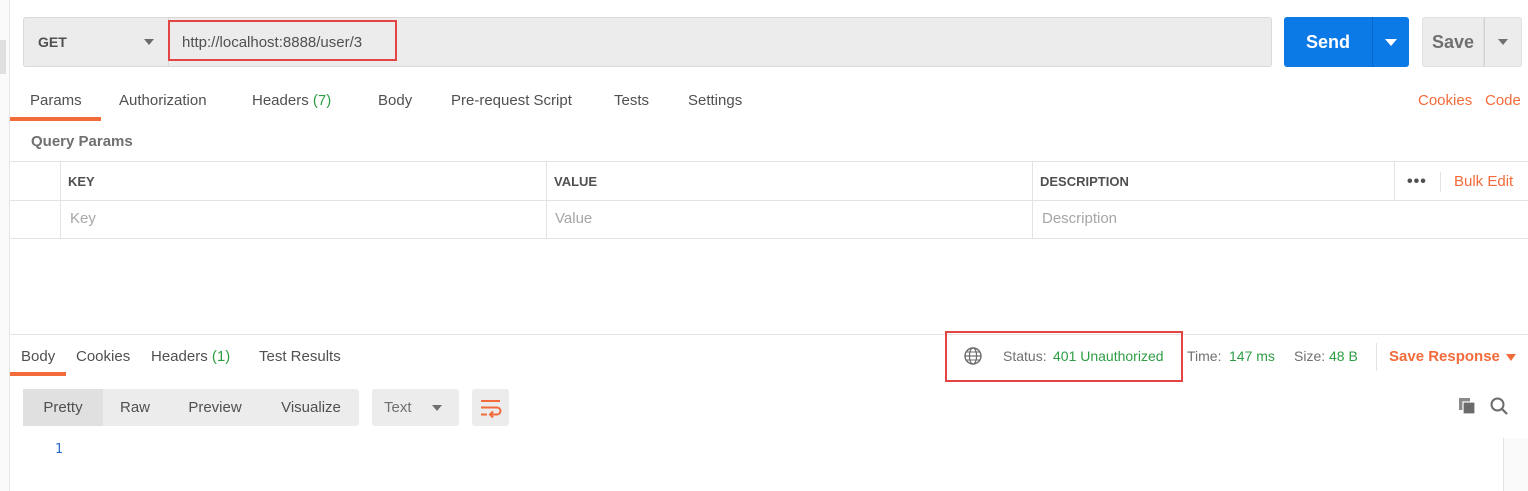  I want to click on search-icon, so click(1499, 406).